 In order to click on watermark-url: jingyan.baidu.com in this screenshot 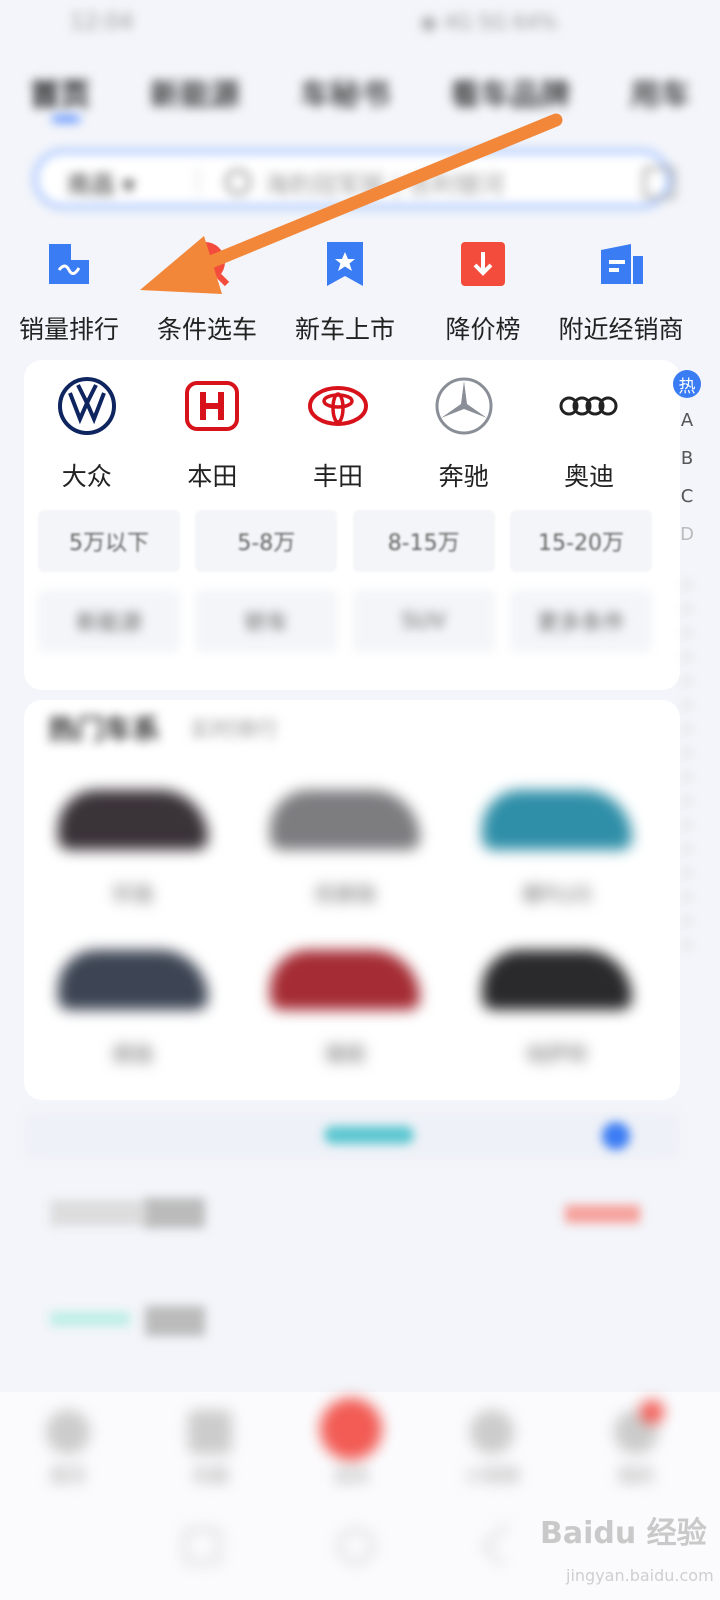, I will do `click(640, 1575)`.